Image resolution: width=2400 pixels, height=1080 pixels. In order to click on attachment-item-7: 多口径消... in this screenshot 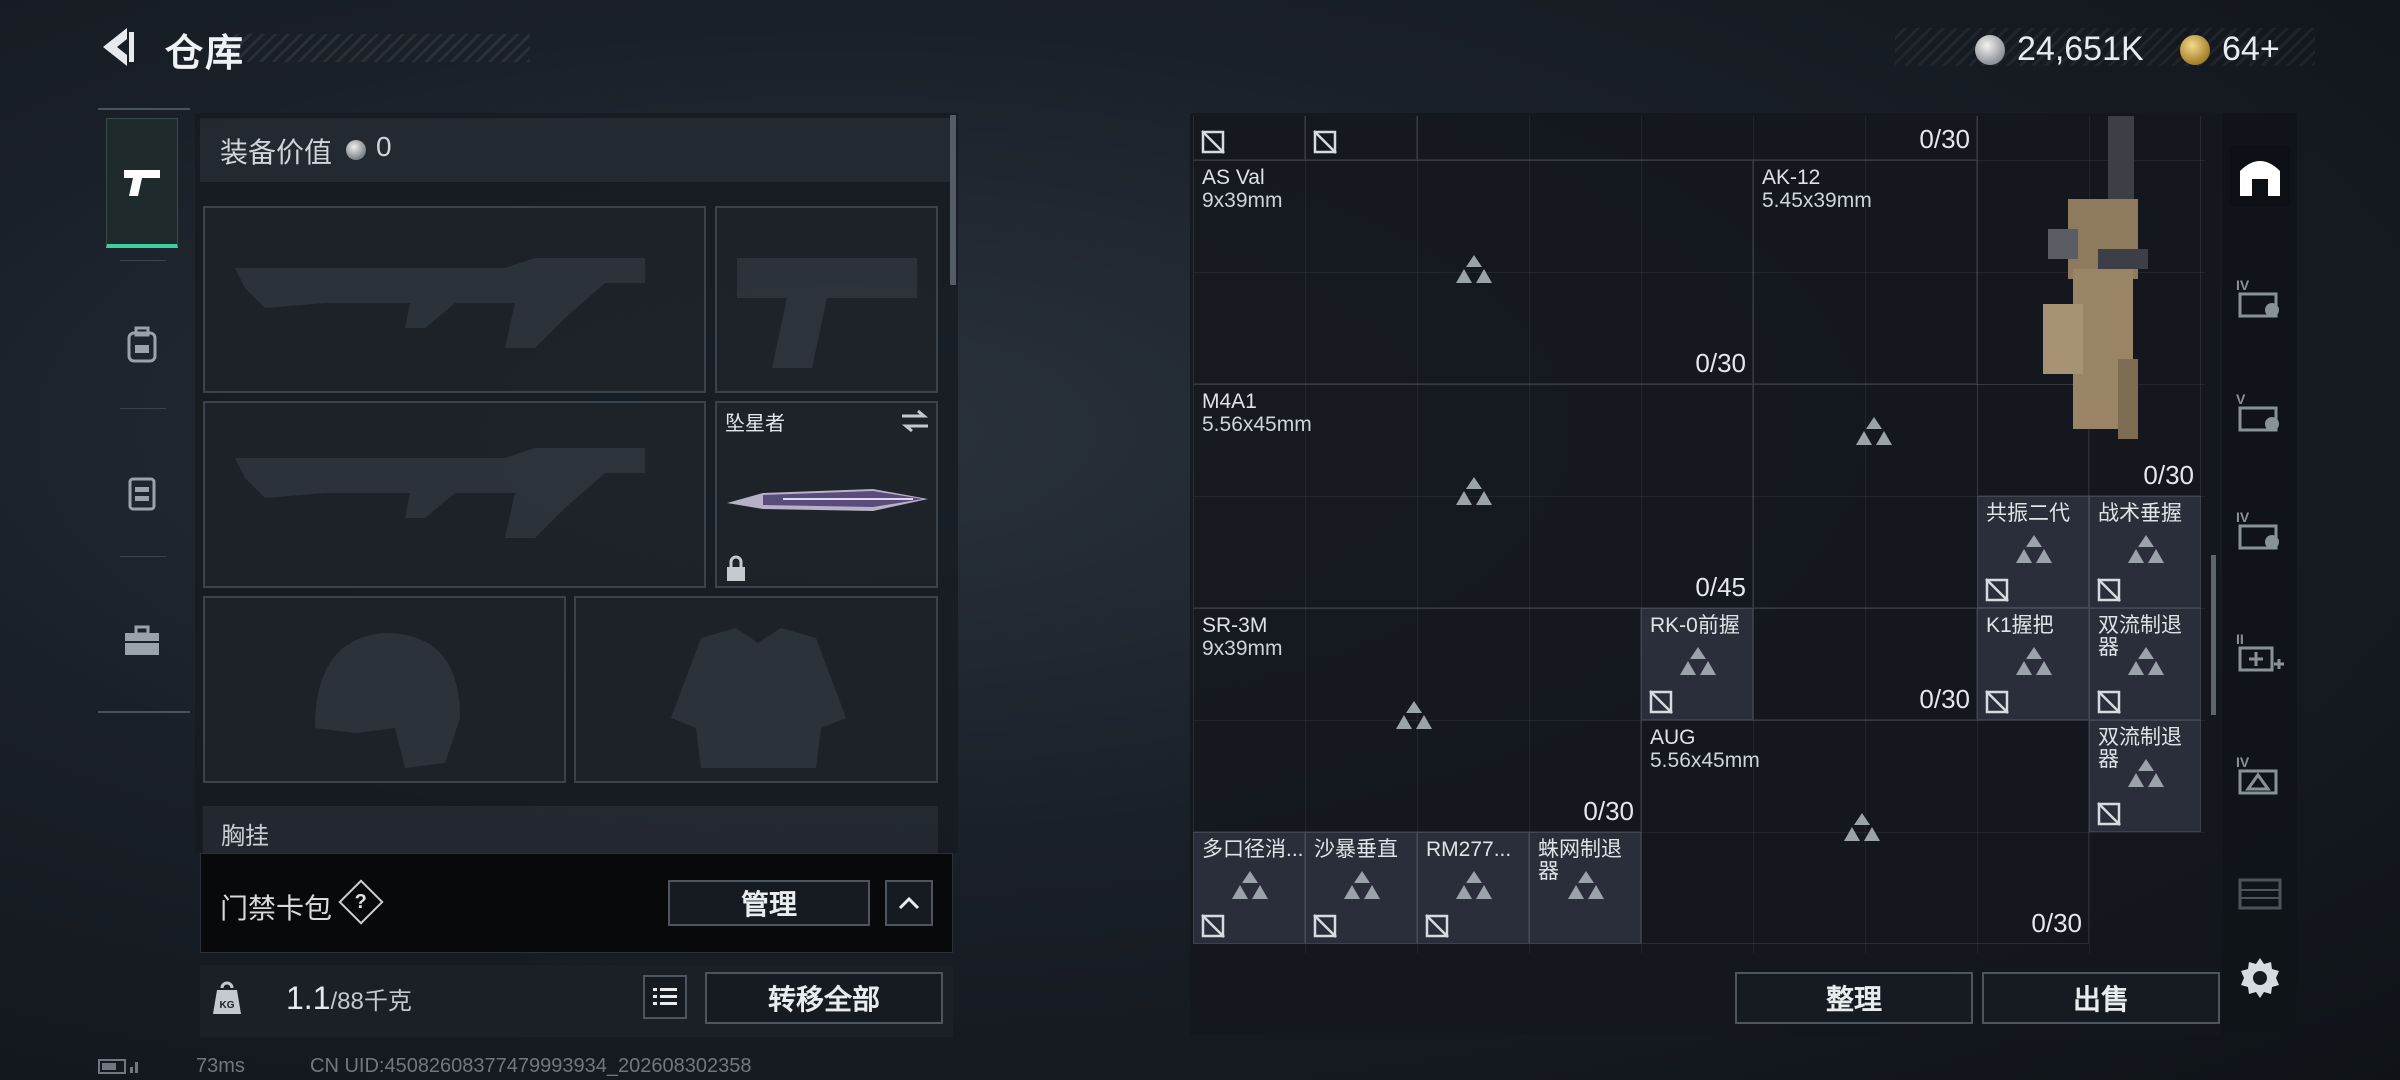, I will do `click(1249, 888)`.